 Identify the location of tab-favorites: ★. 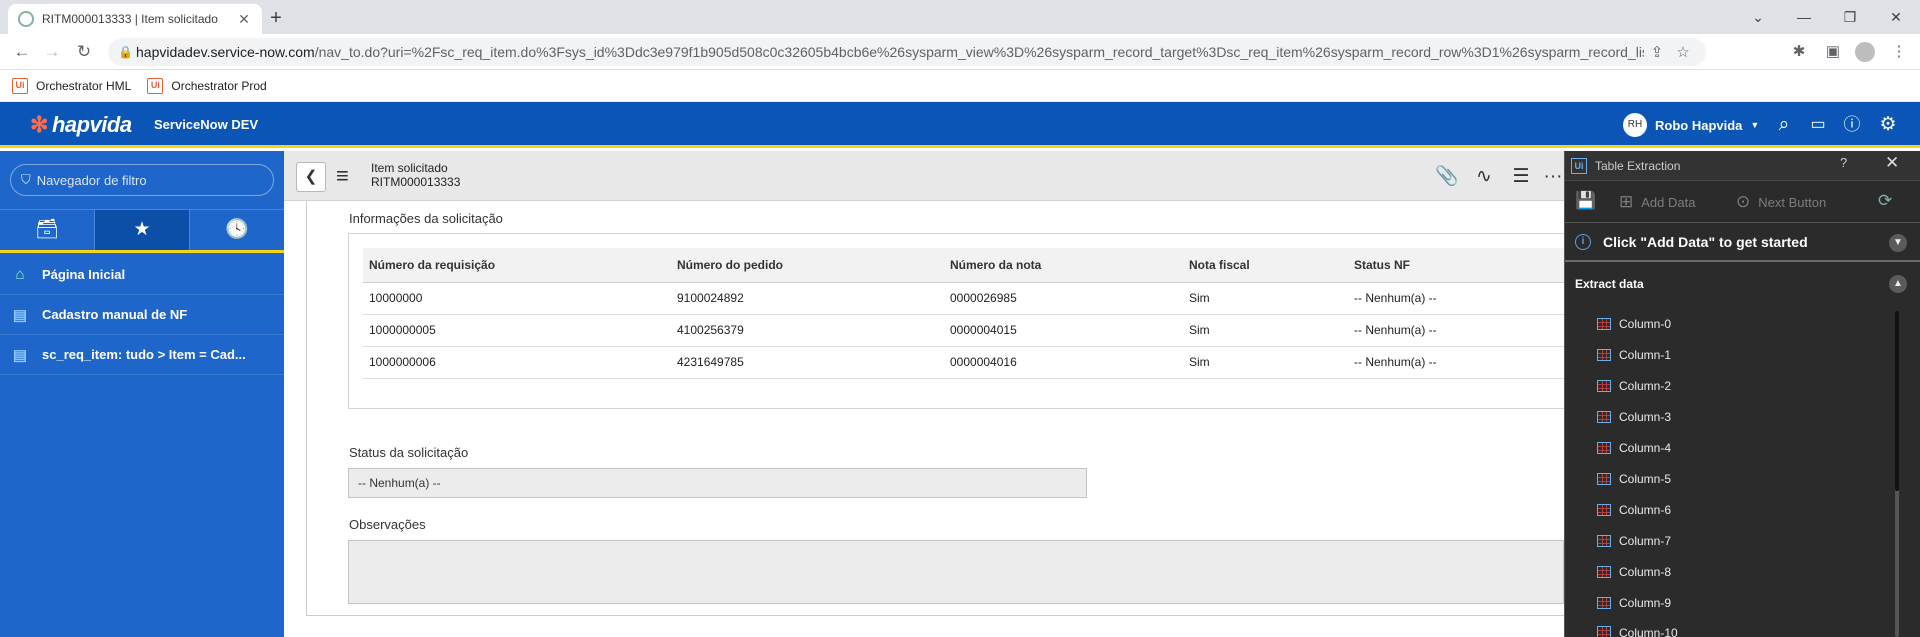
(142, 230).